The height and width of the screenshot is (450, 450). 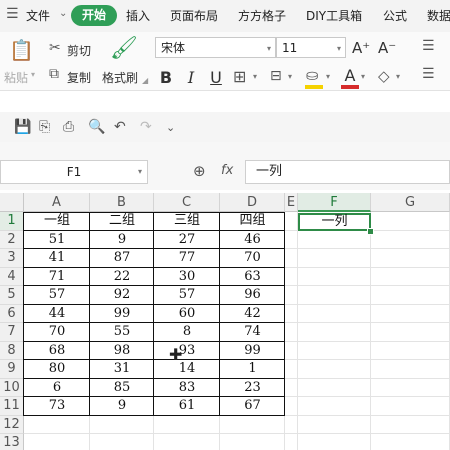 I want to click on table-cell: 55, so click(x=122, y=332).